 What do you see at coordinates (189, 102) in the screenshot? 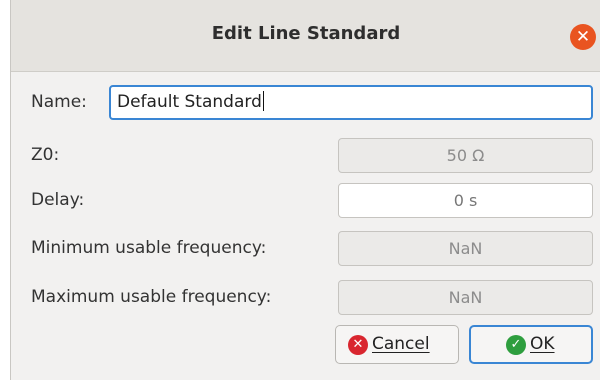
I see `name-input-value: Default Standard` at bounding box center [189, 102].